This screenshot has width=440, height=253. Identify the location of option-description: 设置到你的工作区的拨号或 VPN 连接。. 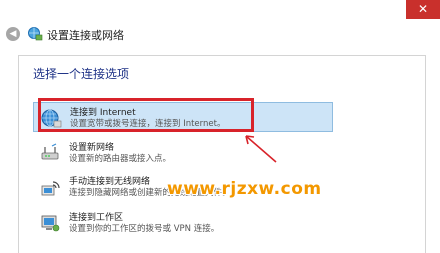
(144, 229).